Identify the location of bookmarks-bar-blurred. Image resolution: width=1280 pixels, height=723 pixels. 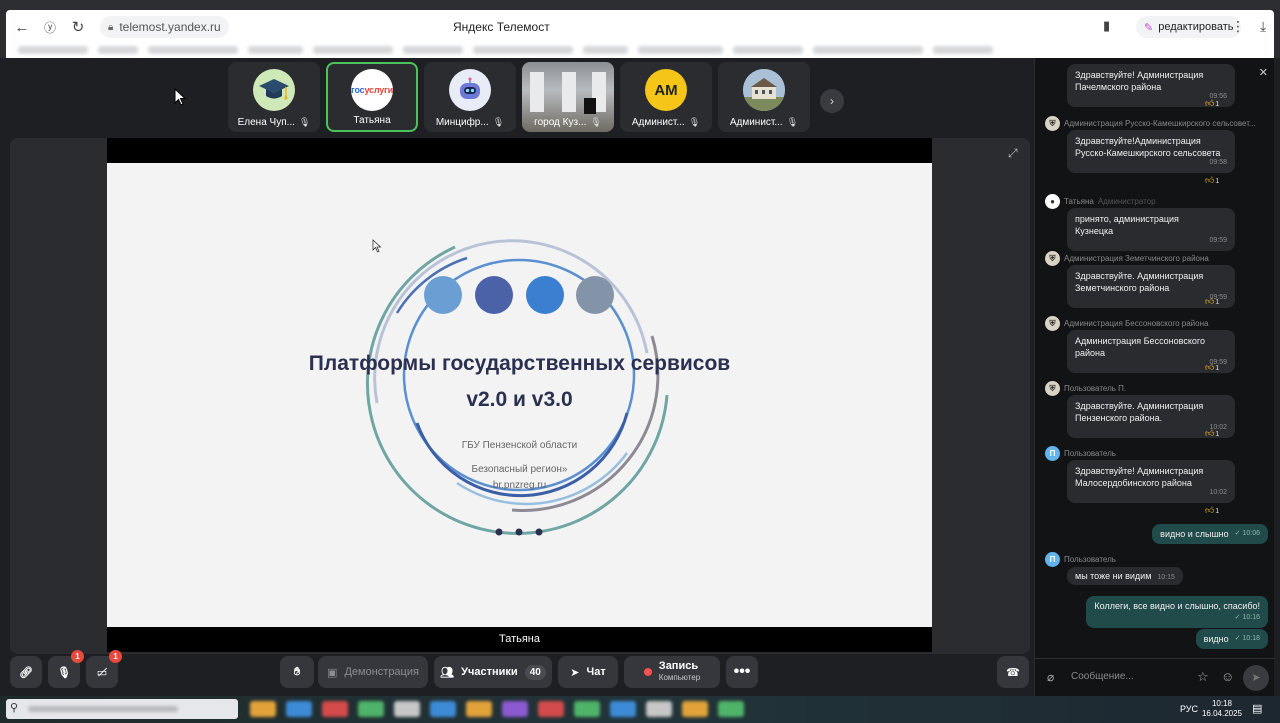
(518, 50).